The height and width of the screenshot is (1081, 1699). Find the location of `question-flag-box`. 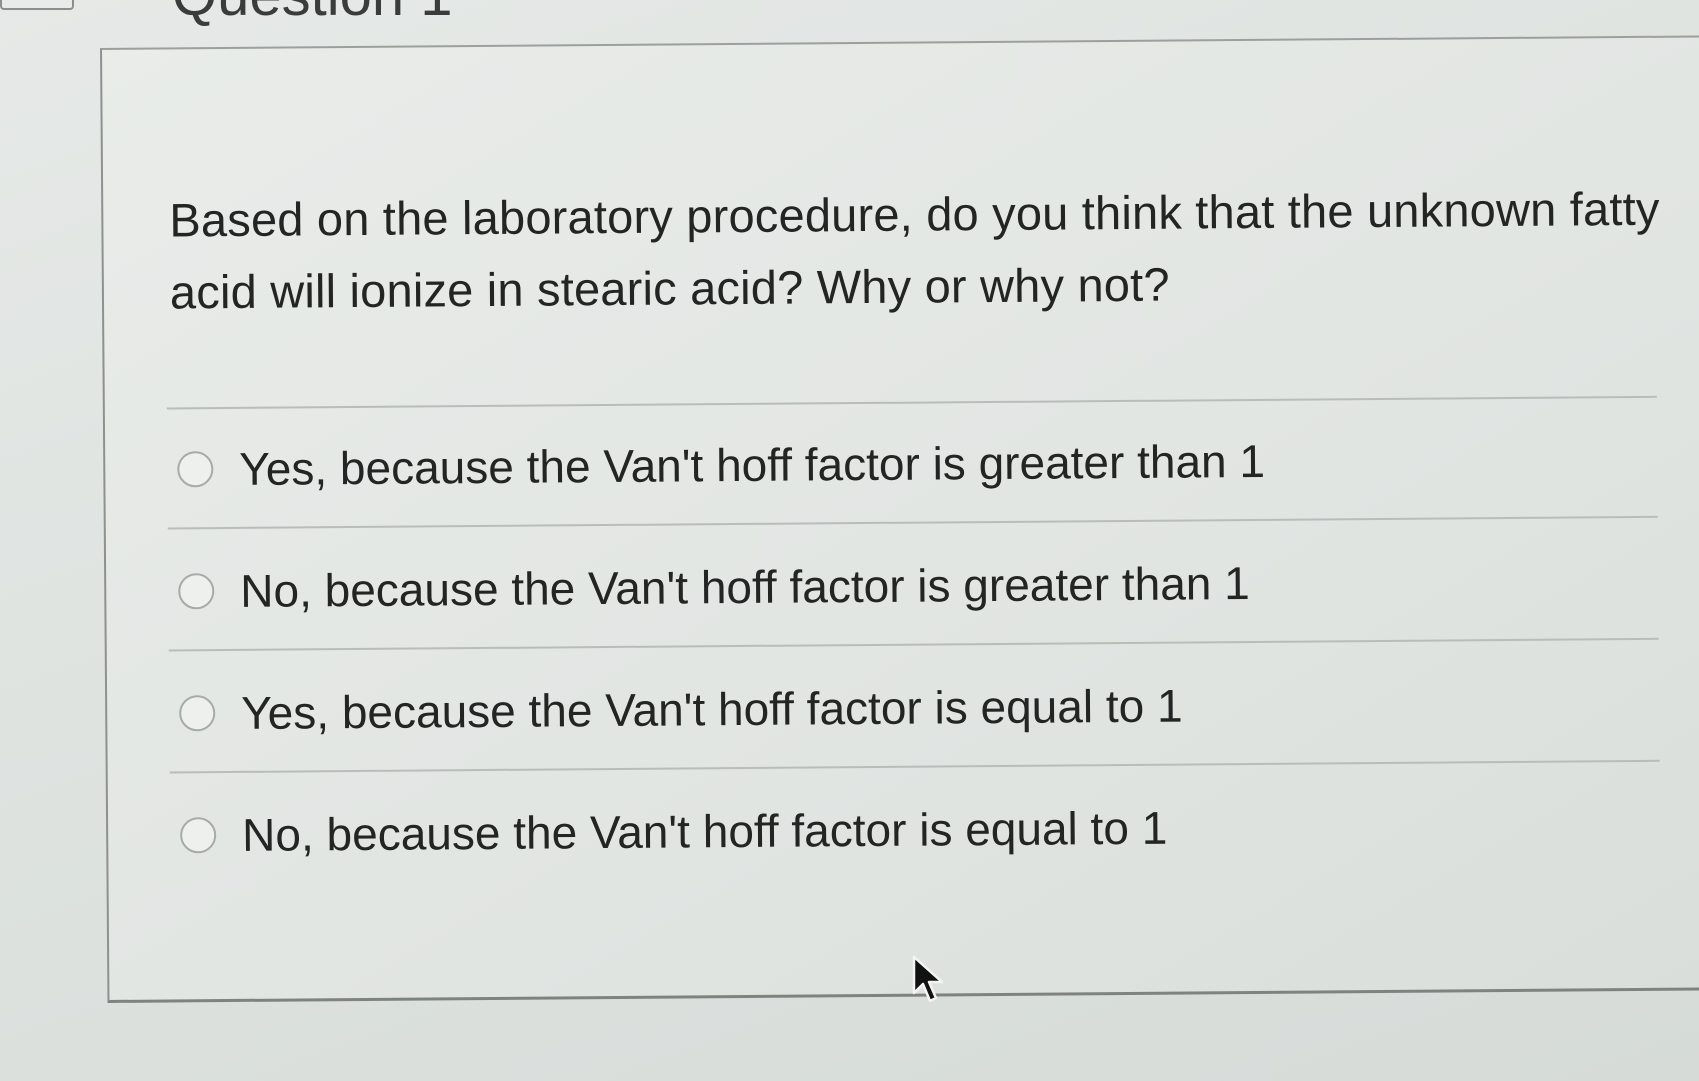

question-flag-box is located at coordinates (37, 5).